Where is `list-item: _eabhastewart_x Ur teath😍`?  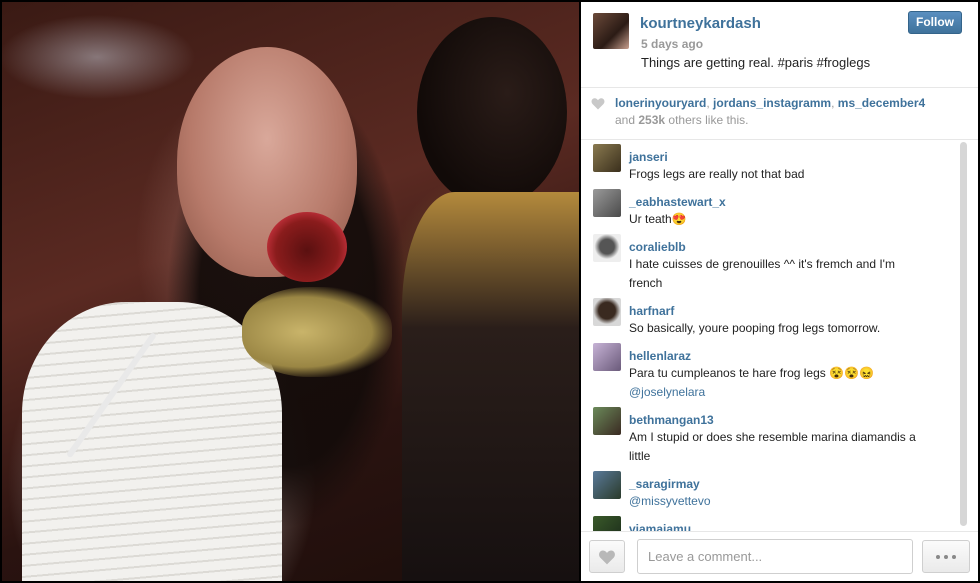 list-item: _eabhastewart_x Ur teath😍 is located at coordinates (779, 208).